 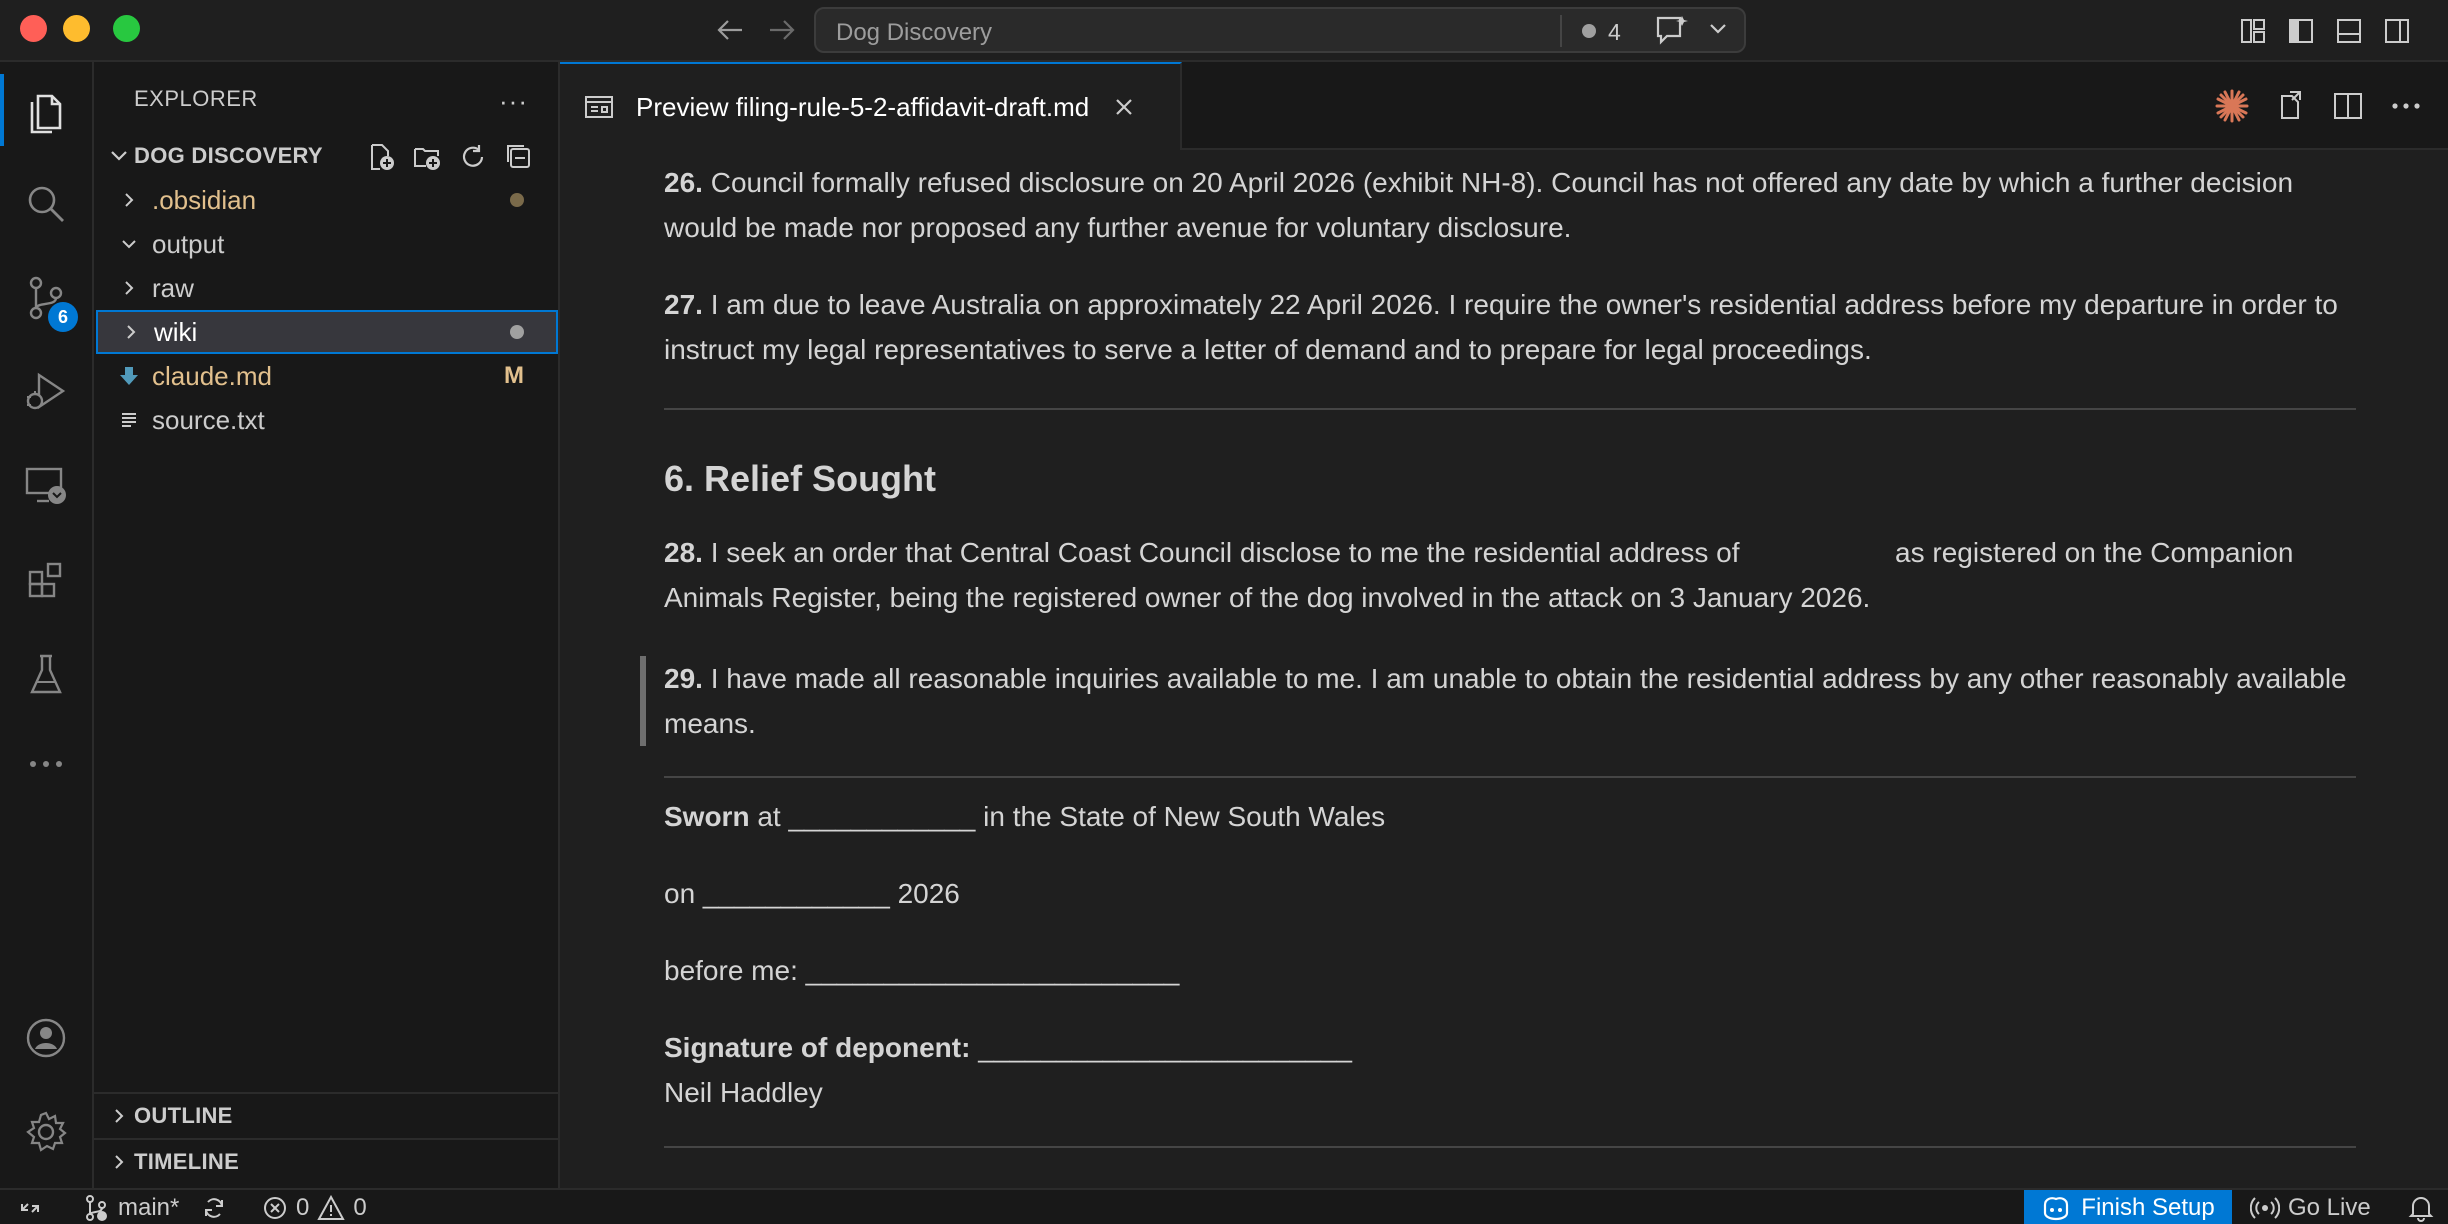 I want to click on download-arrow-icon, so click(x=129, y=376).